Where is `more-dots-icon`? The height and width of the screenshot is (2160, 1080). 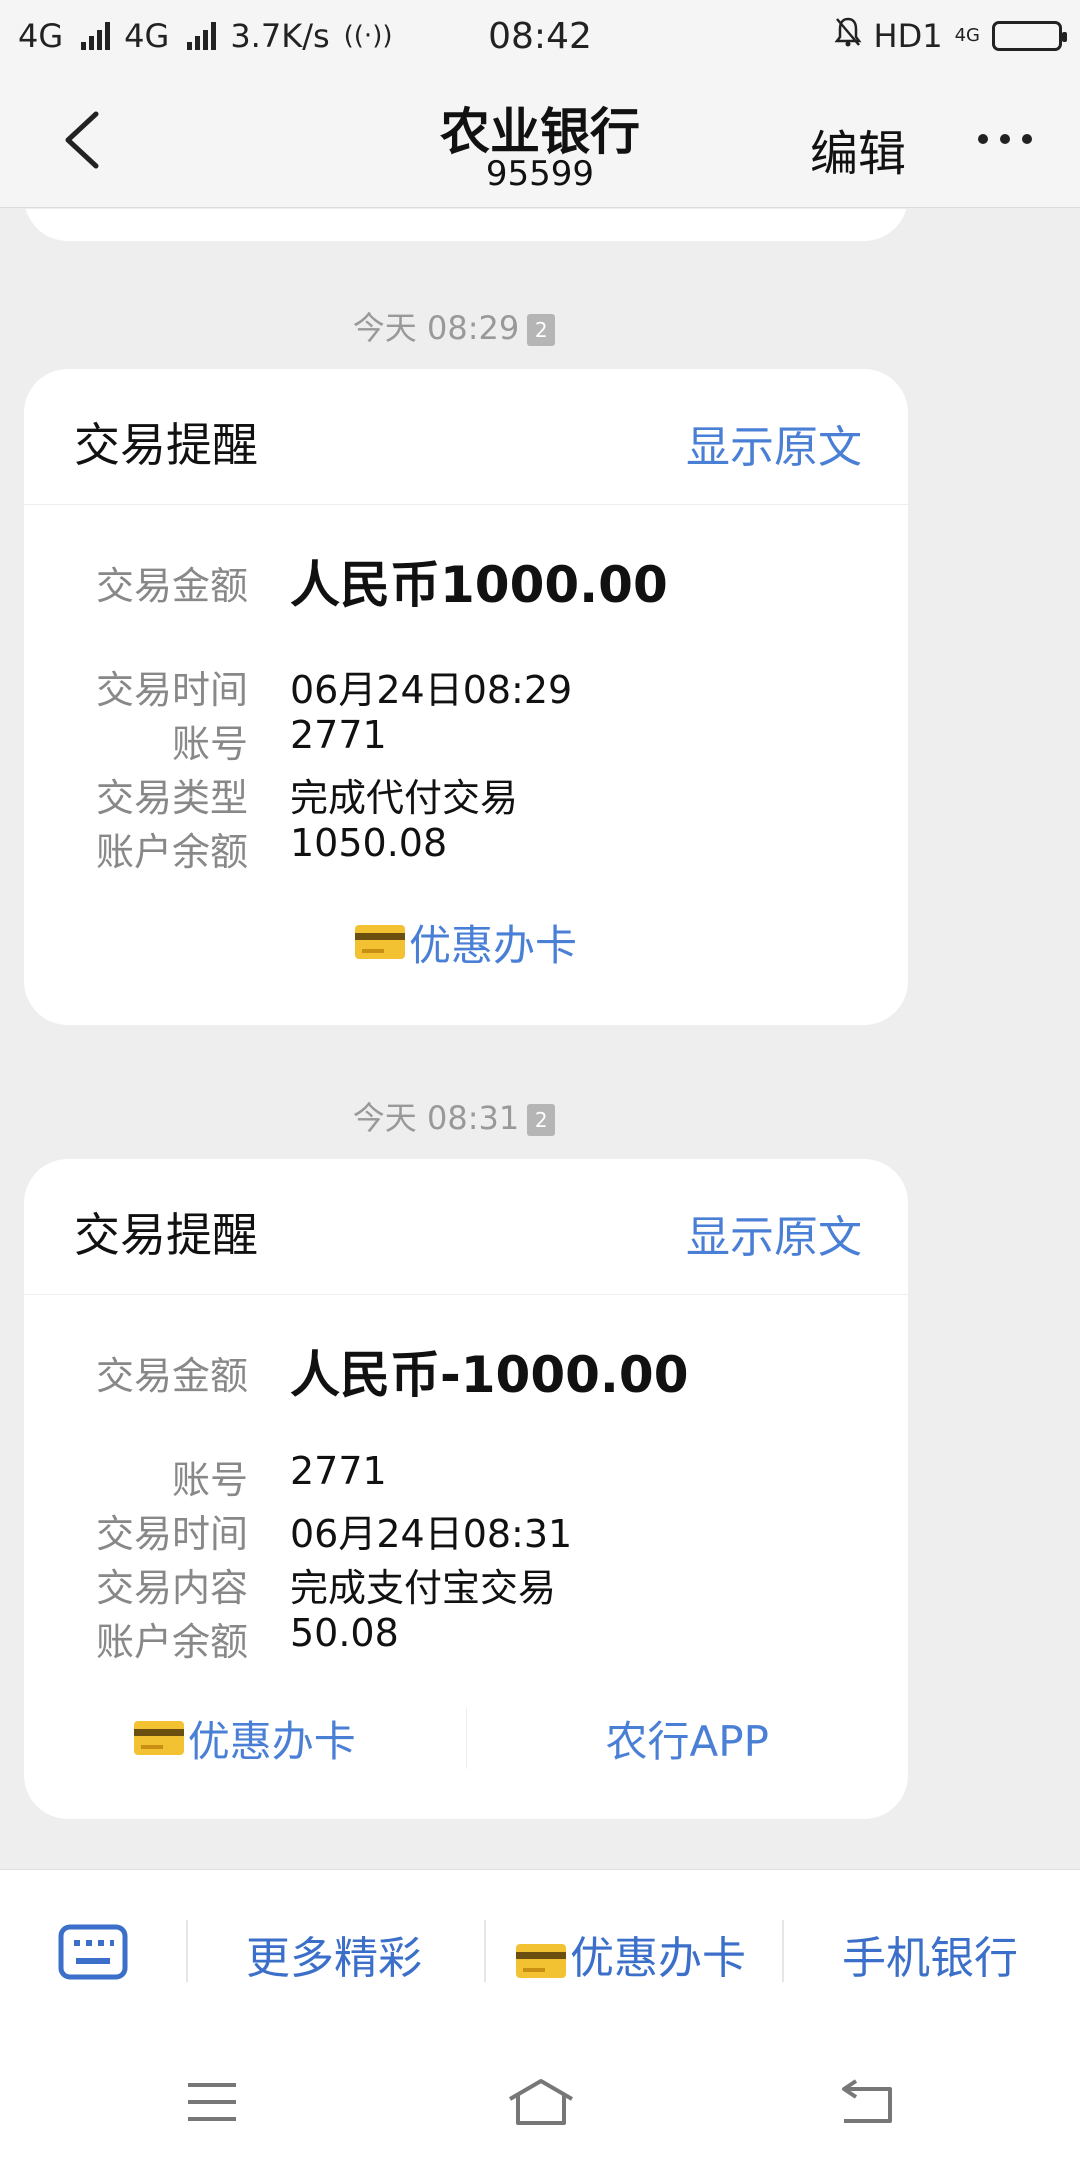 more-dots-icon is located at coordinates (983, 139).